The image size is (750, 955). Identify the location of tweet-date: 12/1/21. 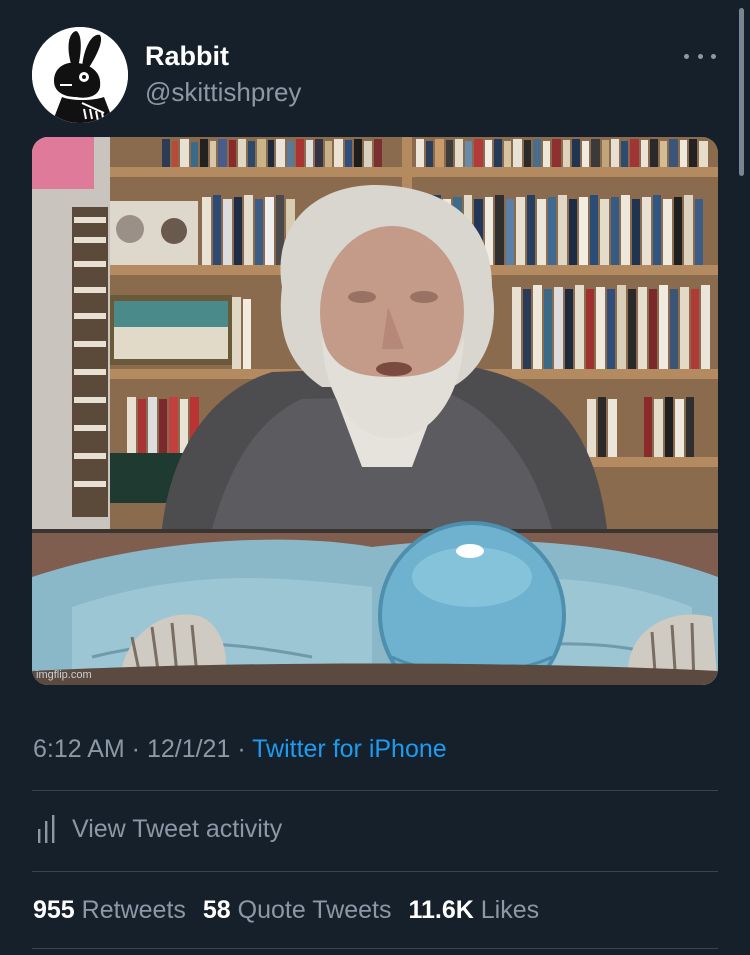
(188, 749).